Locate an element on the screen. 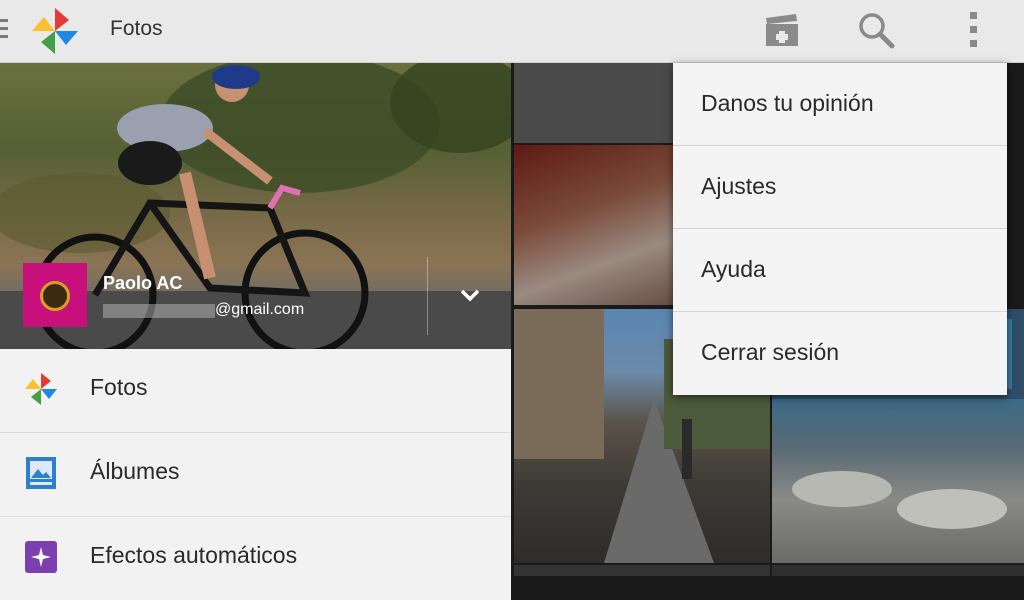 This screenshot has width=1024, height=600. action-bar: Fotos is located at coordinates (512, 31).